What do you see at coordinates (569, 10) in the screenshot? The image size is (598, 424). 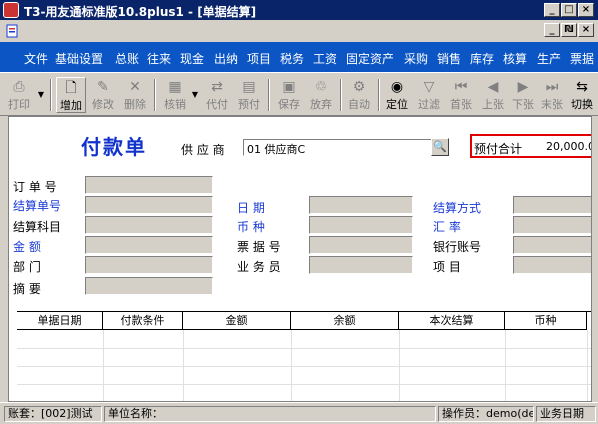 I see `maximize-button: □` at bounding box center [569, 10].